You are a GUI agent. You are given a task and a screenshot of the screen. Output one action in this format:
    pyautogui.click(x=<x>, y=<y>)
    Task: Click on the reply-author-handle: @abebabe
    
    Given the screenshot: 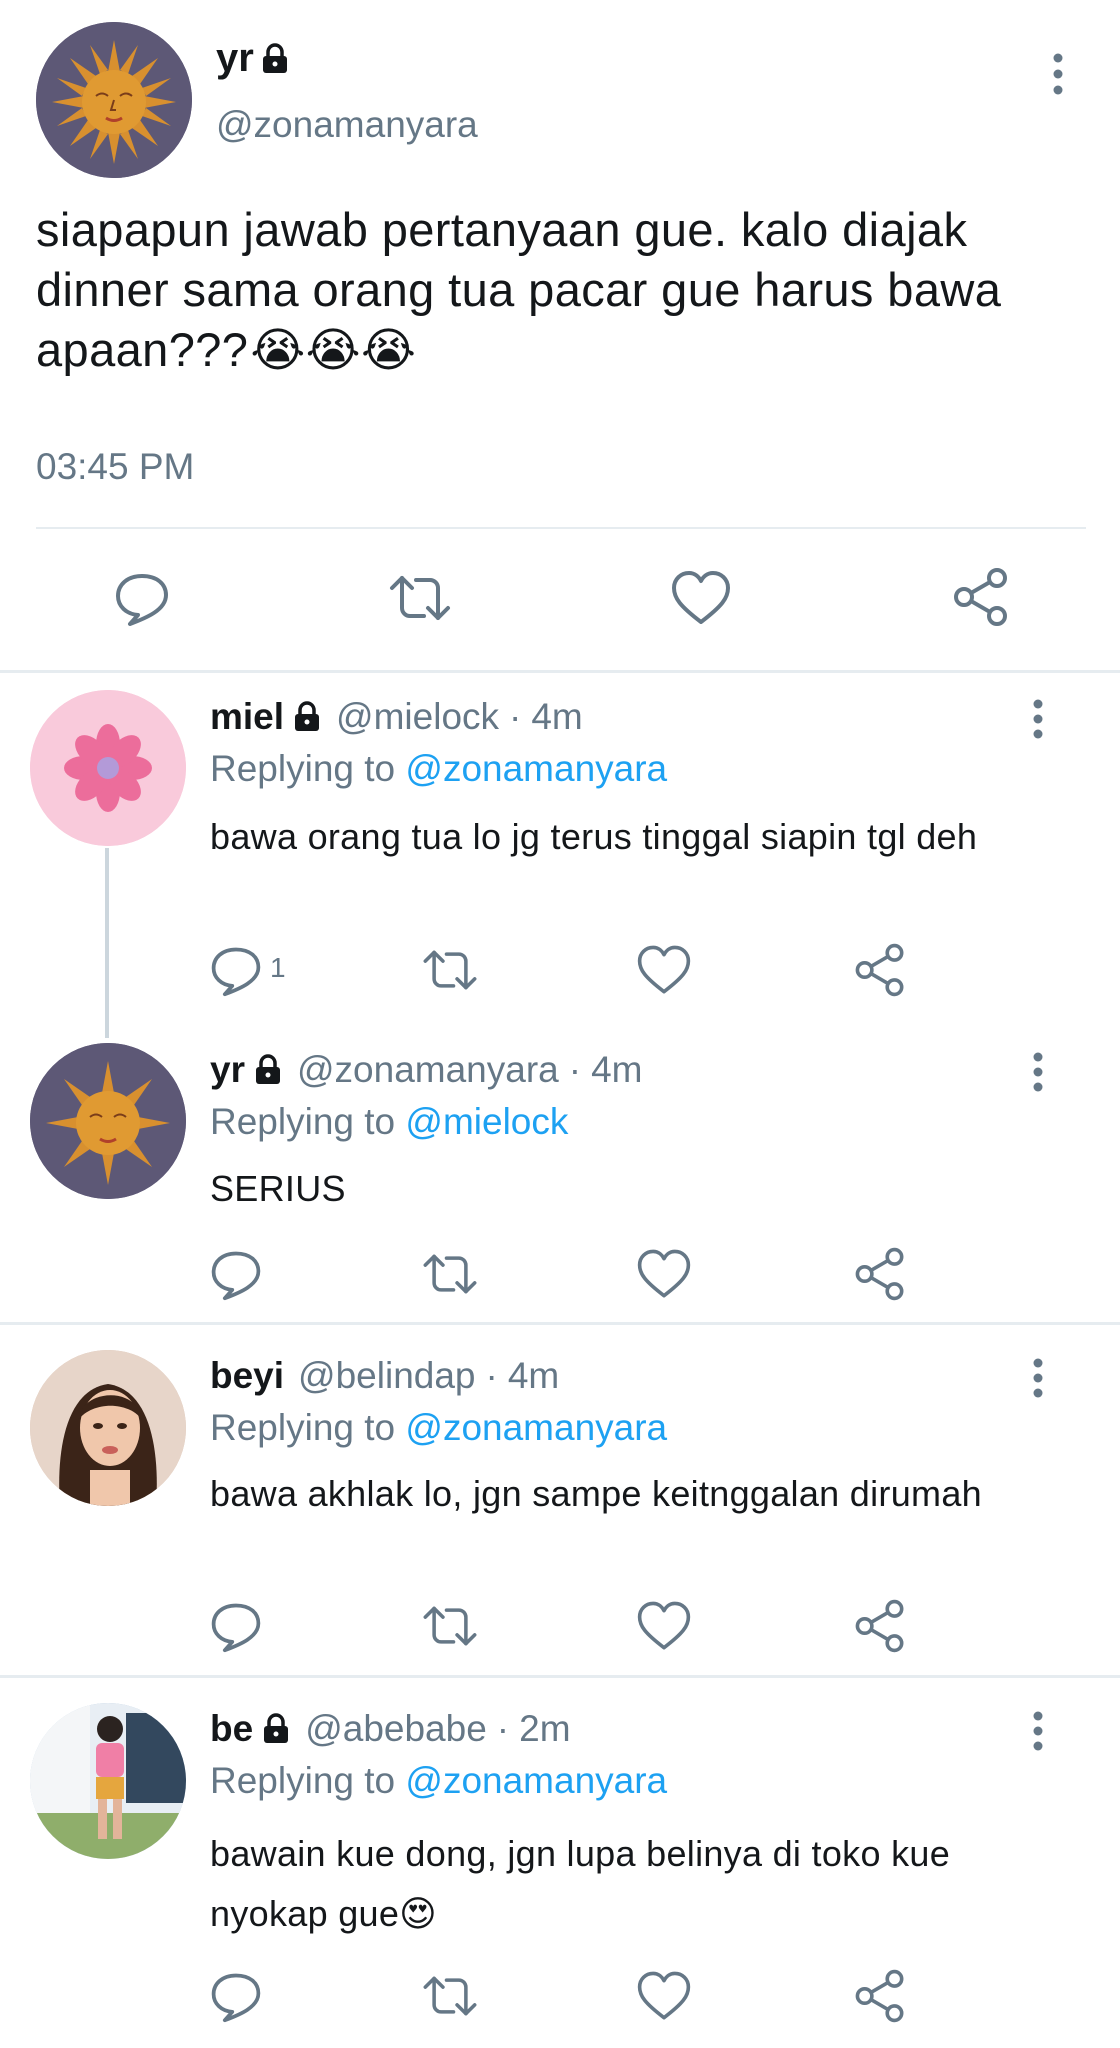 What is the action you would take?
    pyautogui.click(x=396, y=1729)
    